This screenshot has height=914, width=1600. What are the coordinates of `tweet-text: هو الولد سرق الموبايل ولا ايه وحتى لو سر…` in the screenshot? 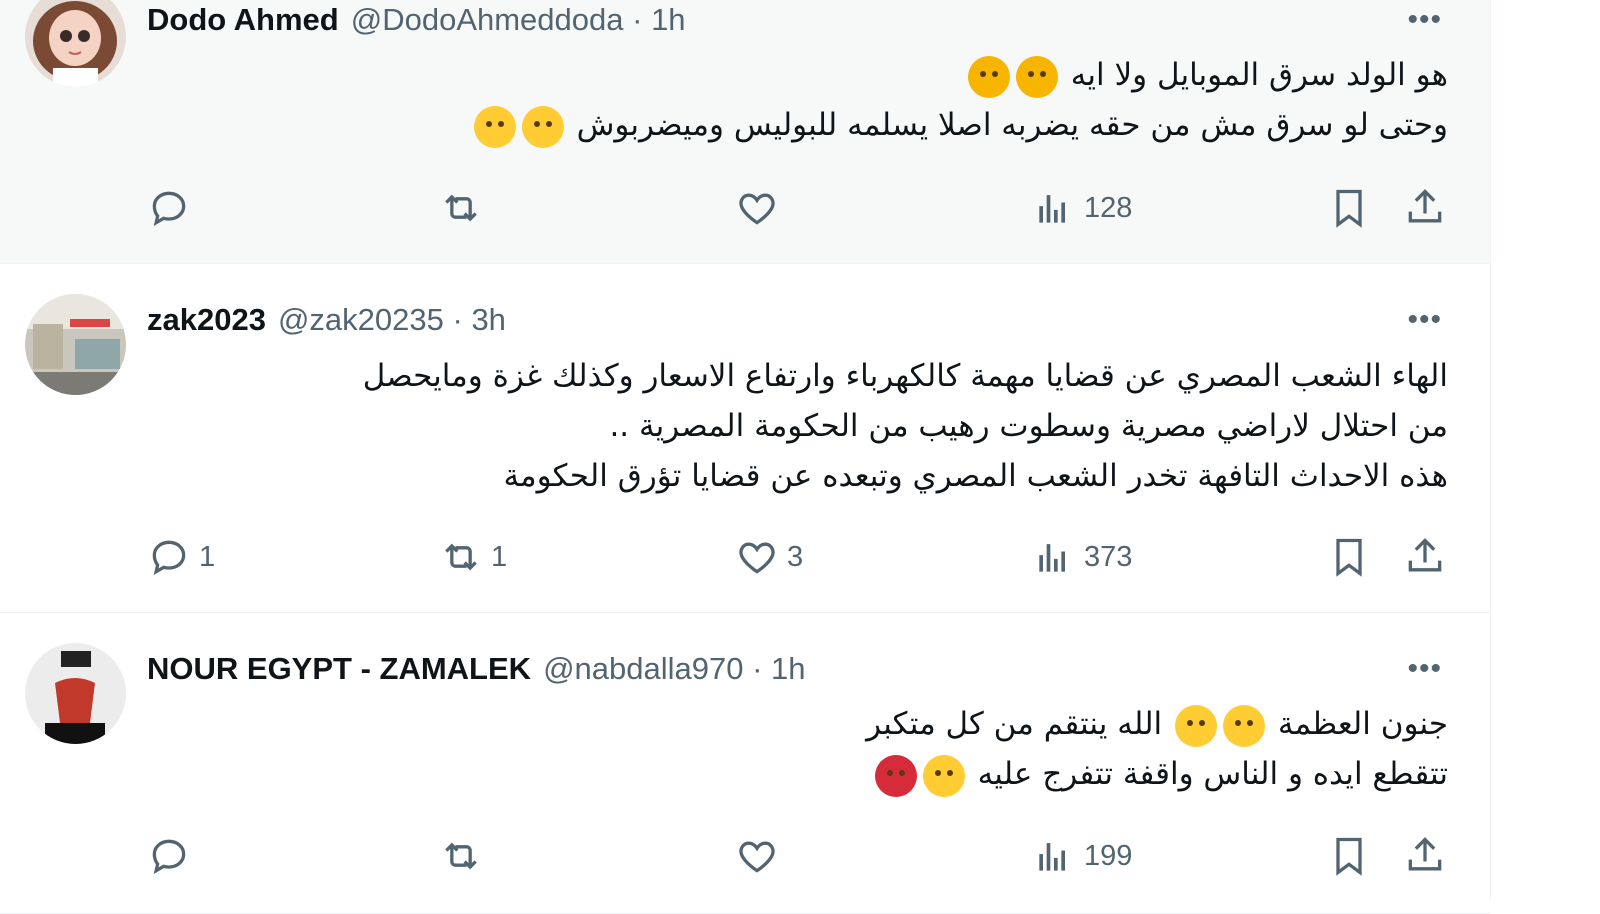 It's located at (814, 100).